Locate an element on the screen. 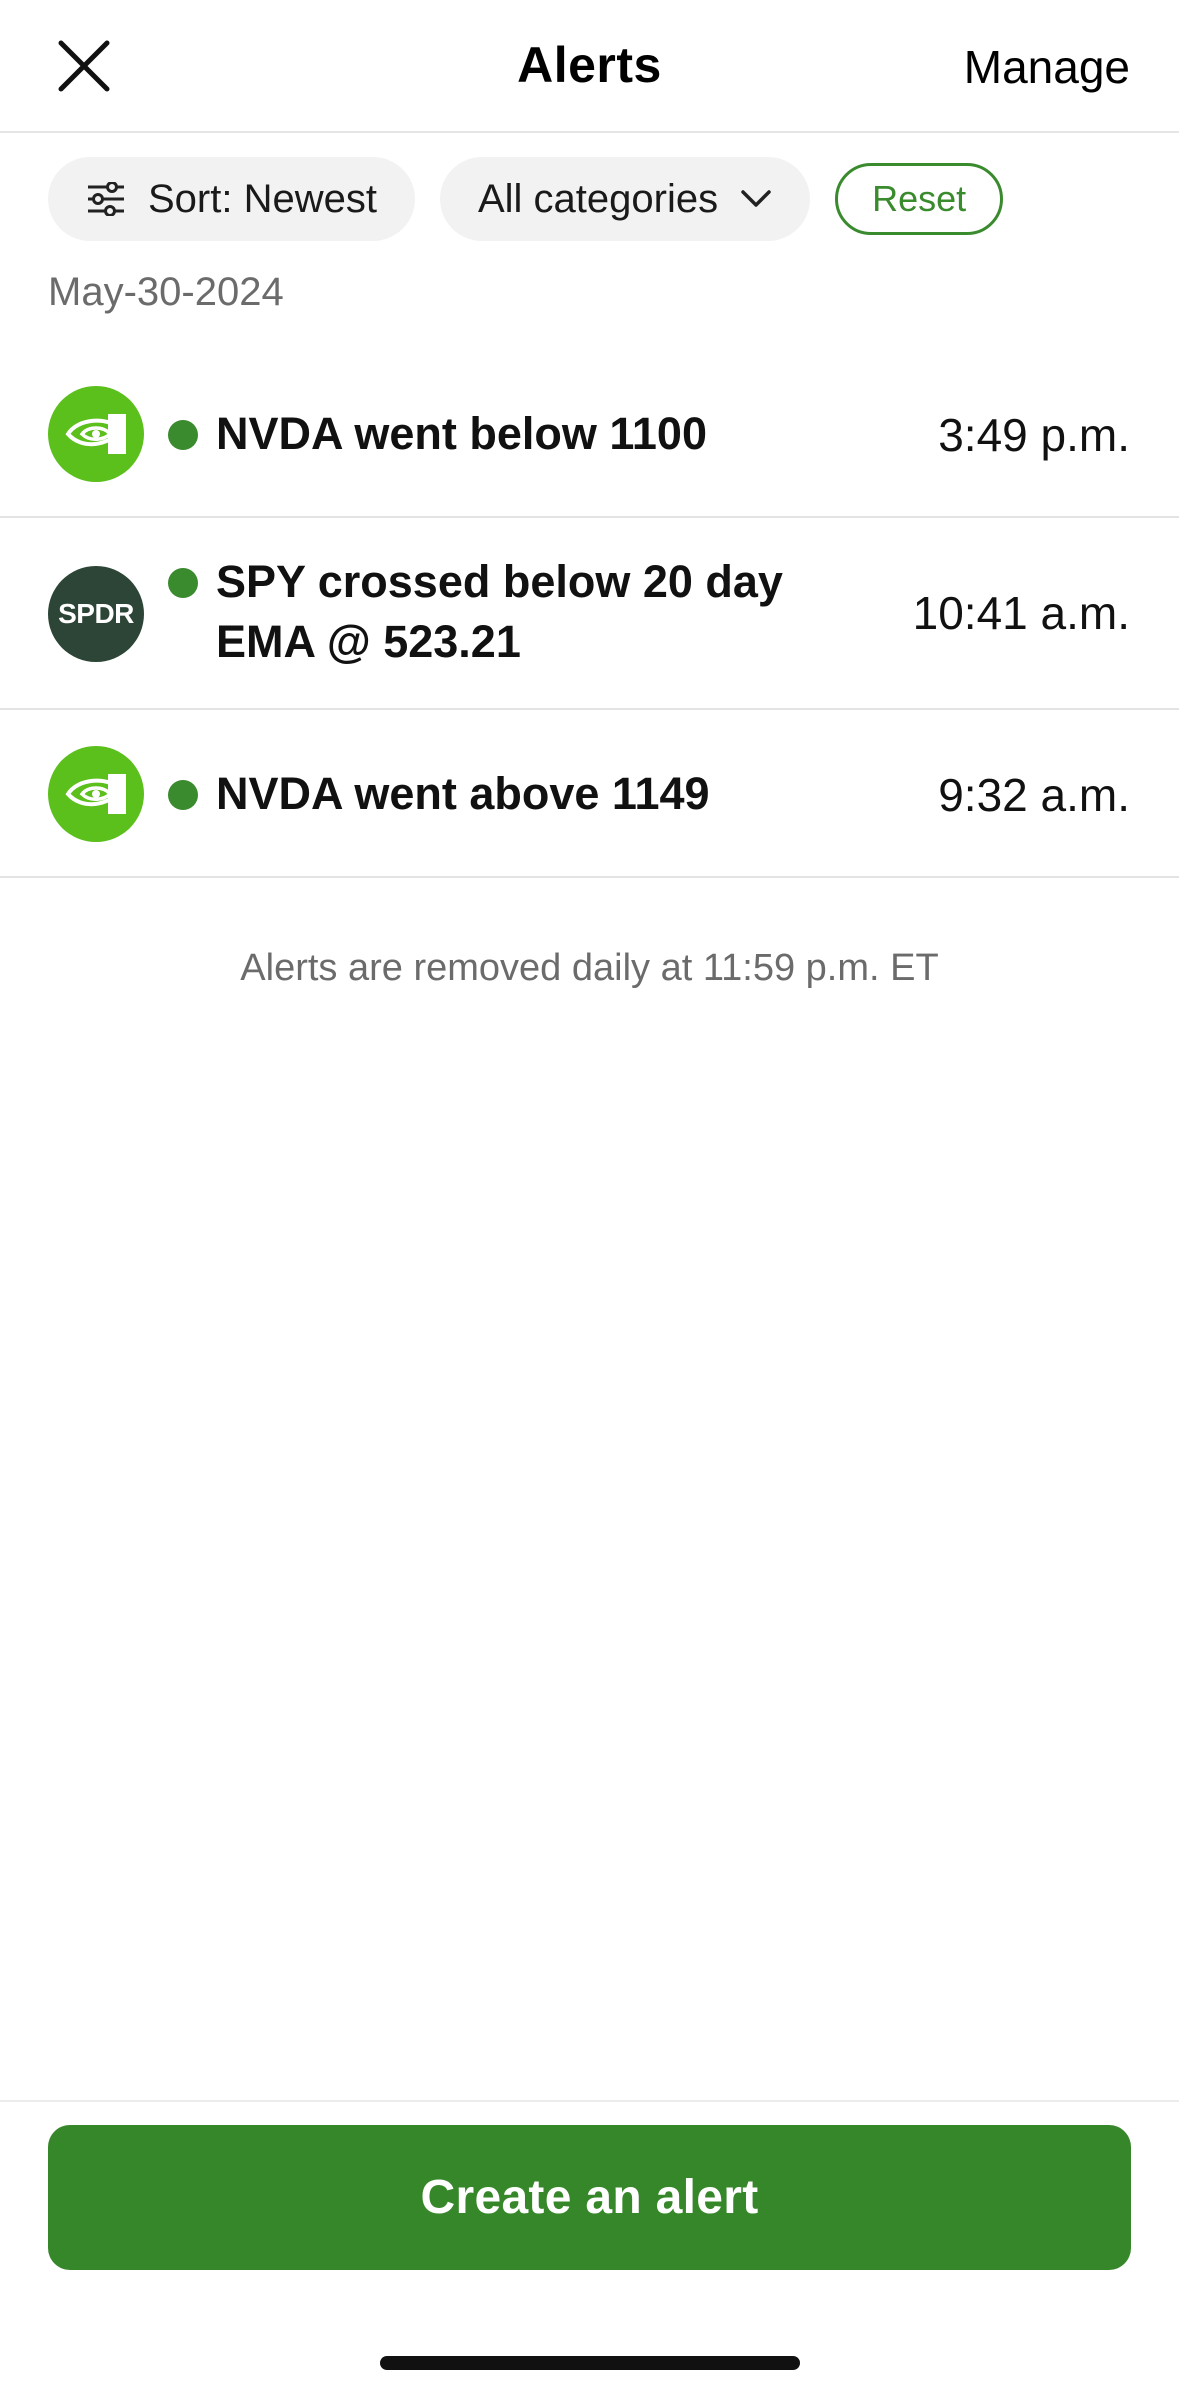  alert-message: NVDA went above 1149 is located at coordinates (463, 793).